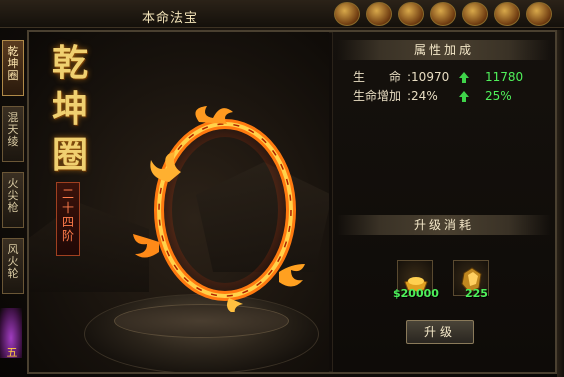 This screenshot has width=564, height=377. I want to click on upgrade-button: 升级, so click(440, 332).